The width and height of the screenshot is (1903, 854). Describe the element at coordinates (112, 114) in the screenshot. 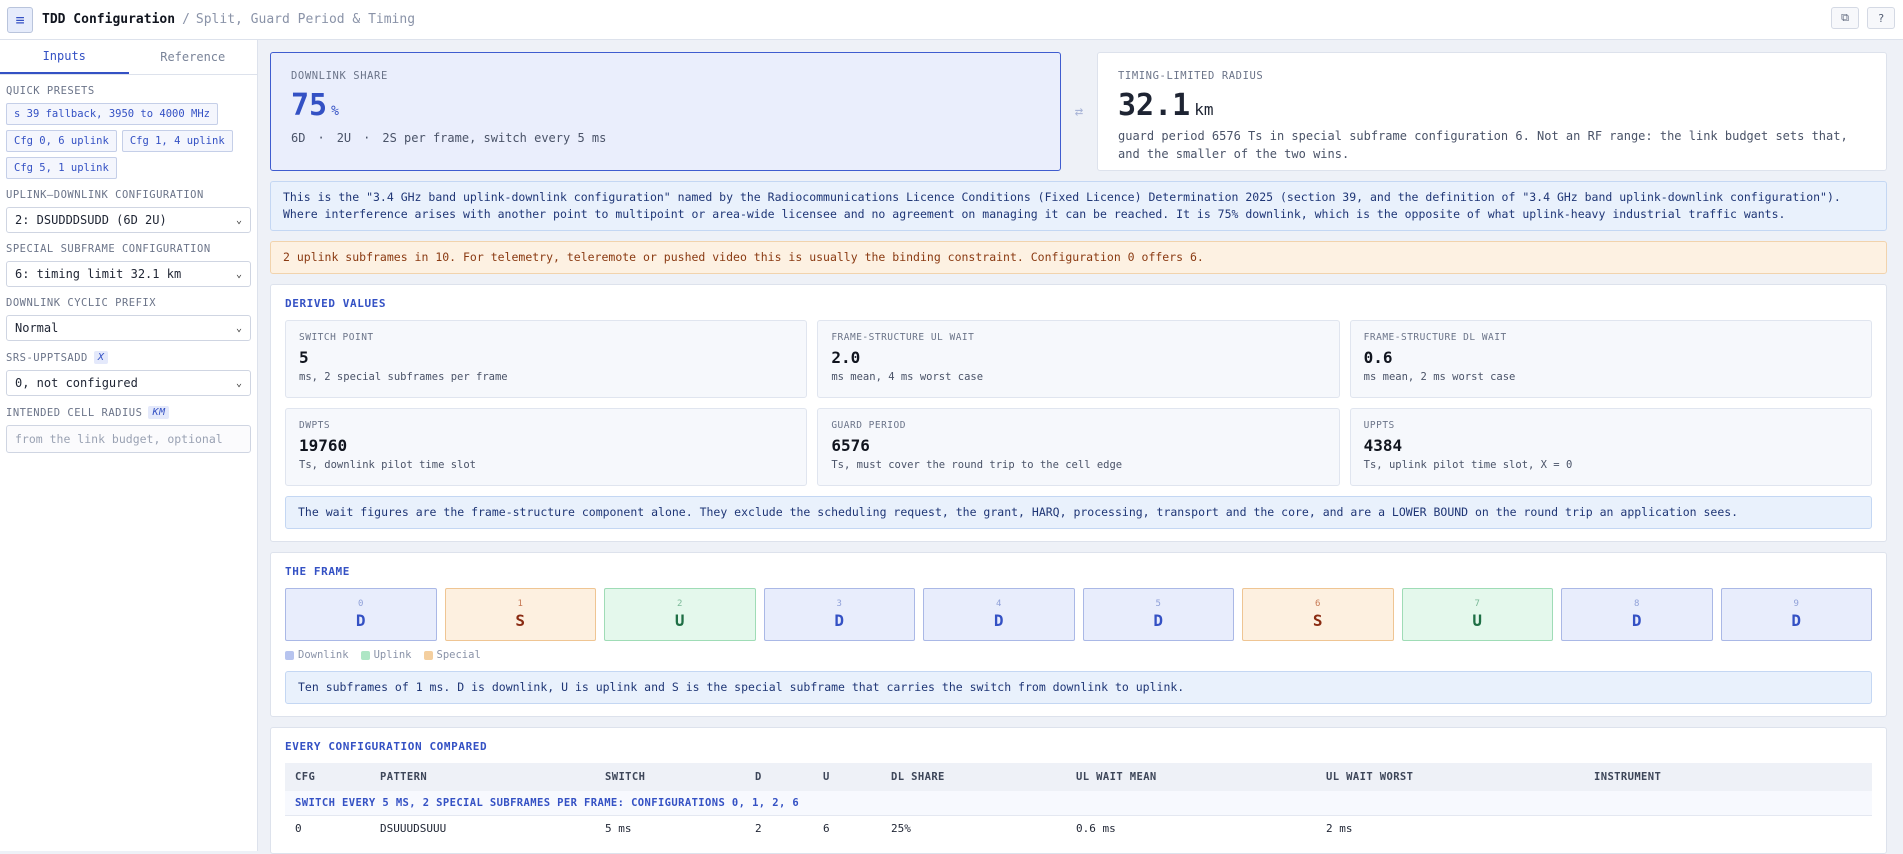

I see `preset-s39-fallback: s 39 fallback, 3950 to 4000 MHz` at that location.